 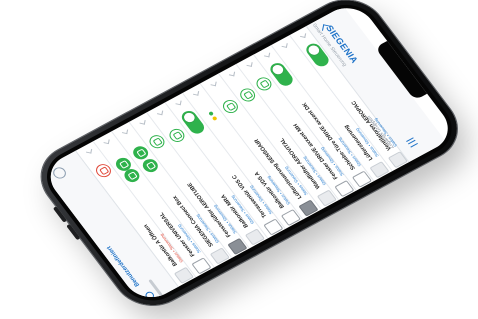 I want to click on status-dot-green, so click(x=211, y=114).